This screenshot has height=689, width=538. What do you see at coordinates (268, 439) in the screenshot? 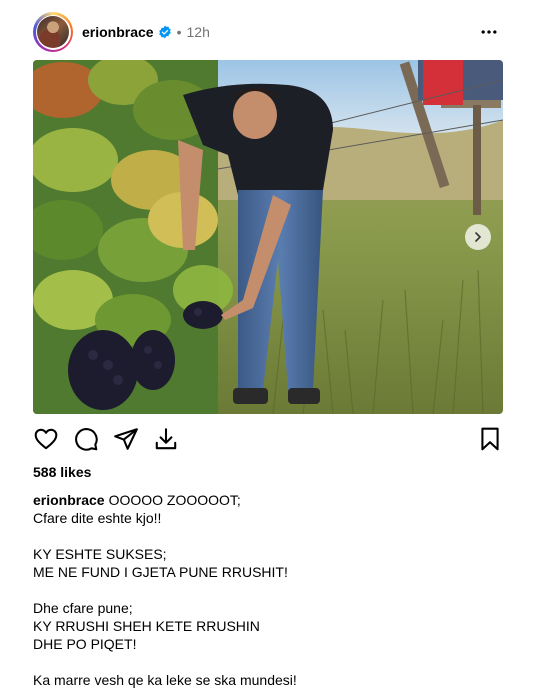
I see `post-actions` at bounding box center [268, 439].